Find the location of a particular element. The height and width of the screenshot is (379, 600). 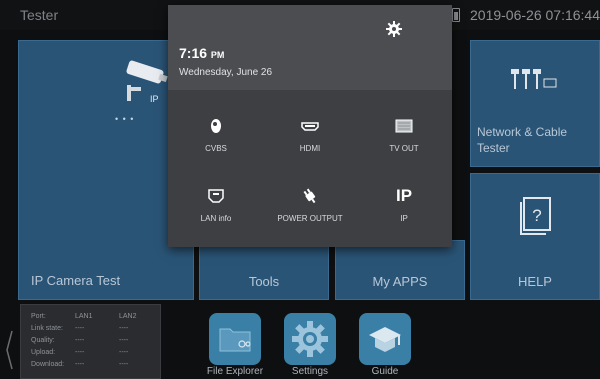

tv-out-icon is located at coordinates (404, 126).